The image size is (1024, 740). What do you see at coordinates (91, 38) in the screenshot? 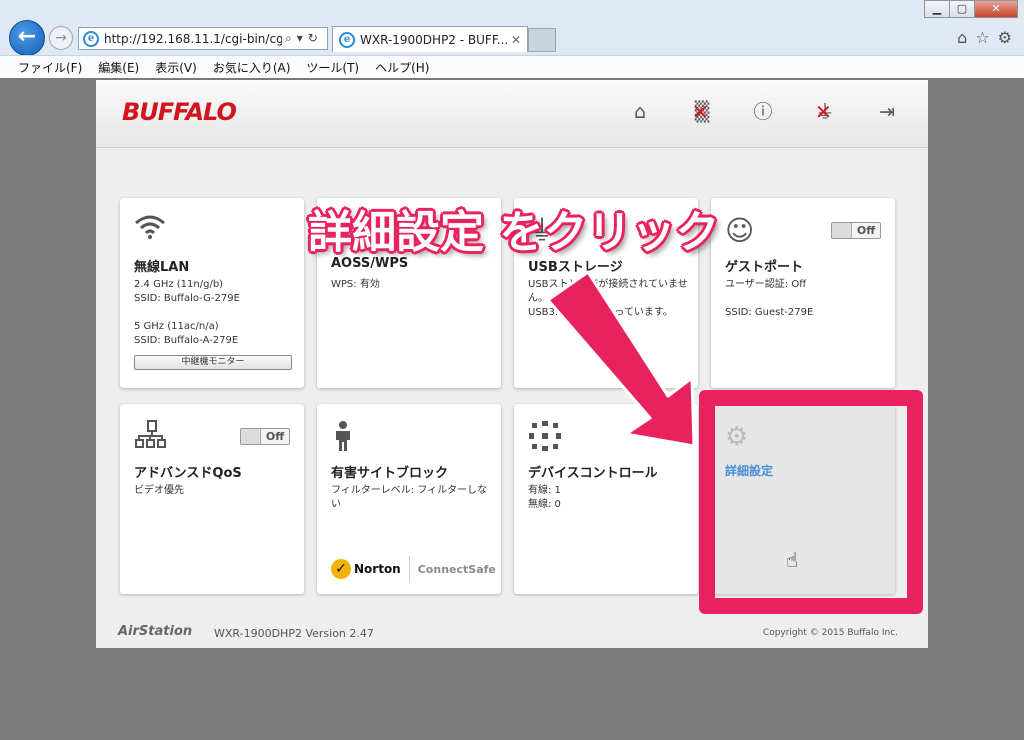
I see `ie-page-icon: e` at bounding box center [91, 38].